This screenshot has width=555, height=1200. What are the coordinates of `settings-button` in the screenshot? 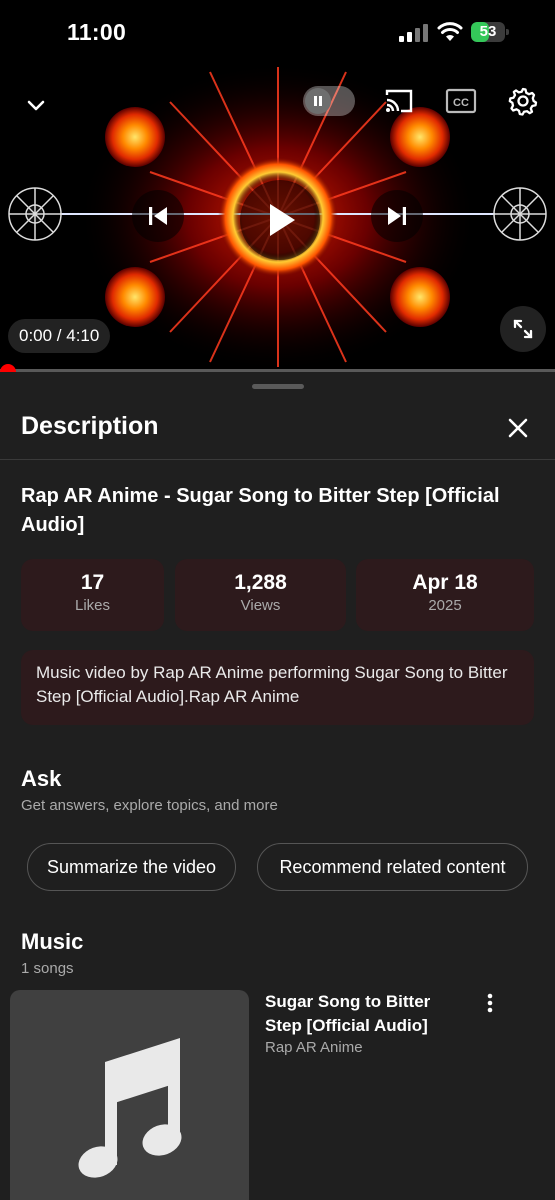 It's located at (523, 101).